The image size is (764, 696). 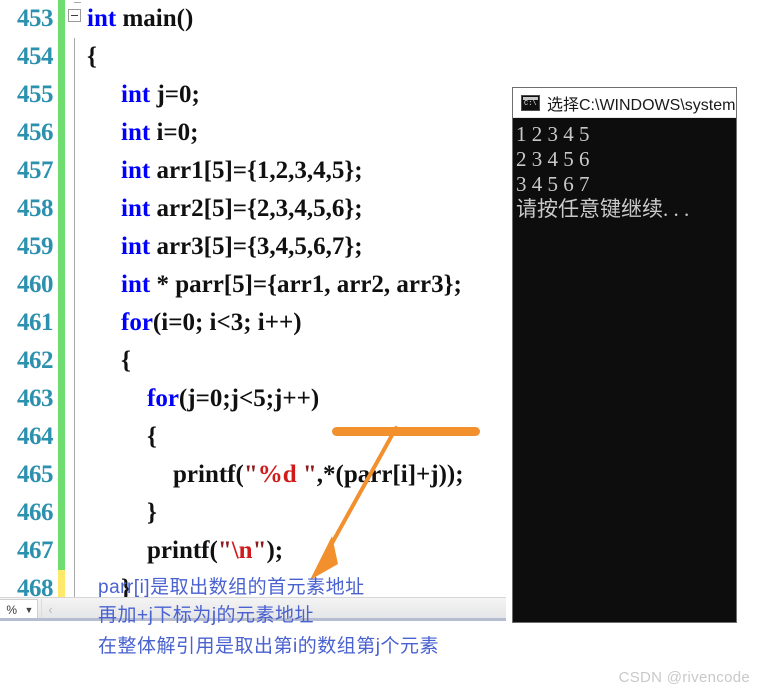 What do you see at coordinates (35, 436) in the screenshot?
I see `line-number: 464` at bounding box center [35, 436].